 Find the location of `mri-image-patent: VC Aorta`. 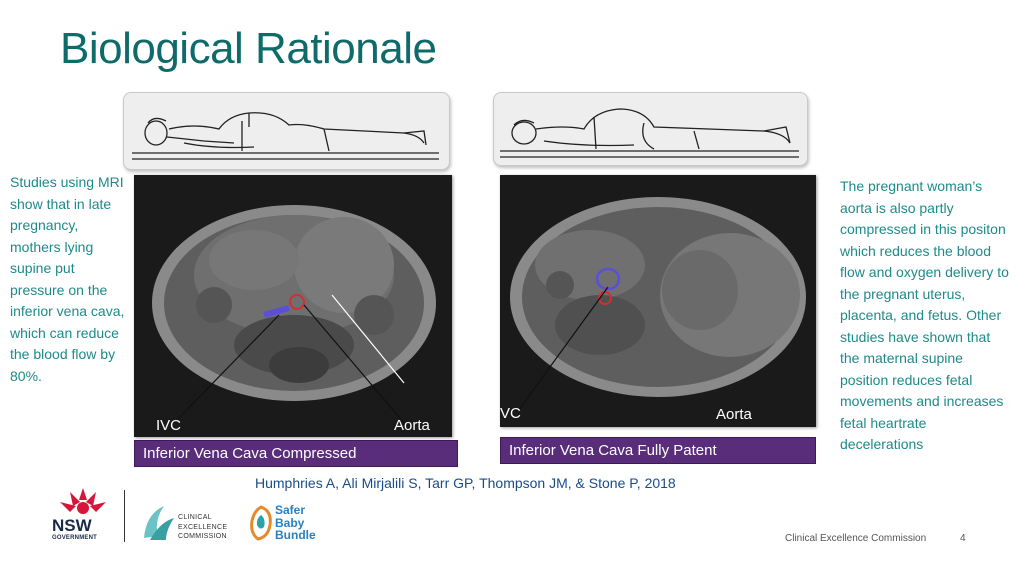

mri-image-patent: VC Aorta is located at coordinates (658, 301).